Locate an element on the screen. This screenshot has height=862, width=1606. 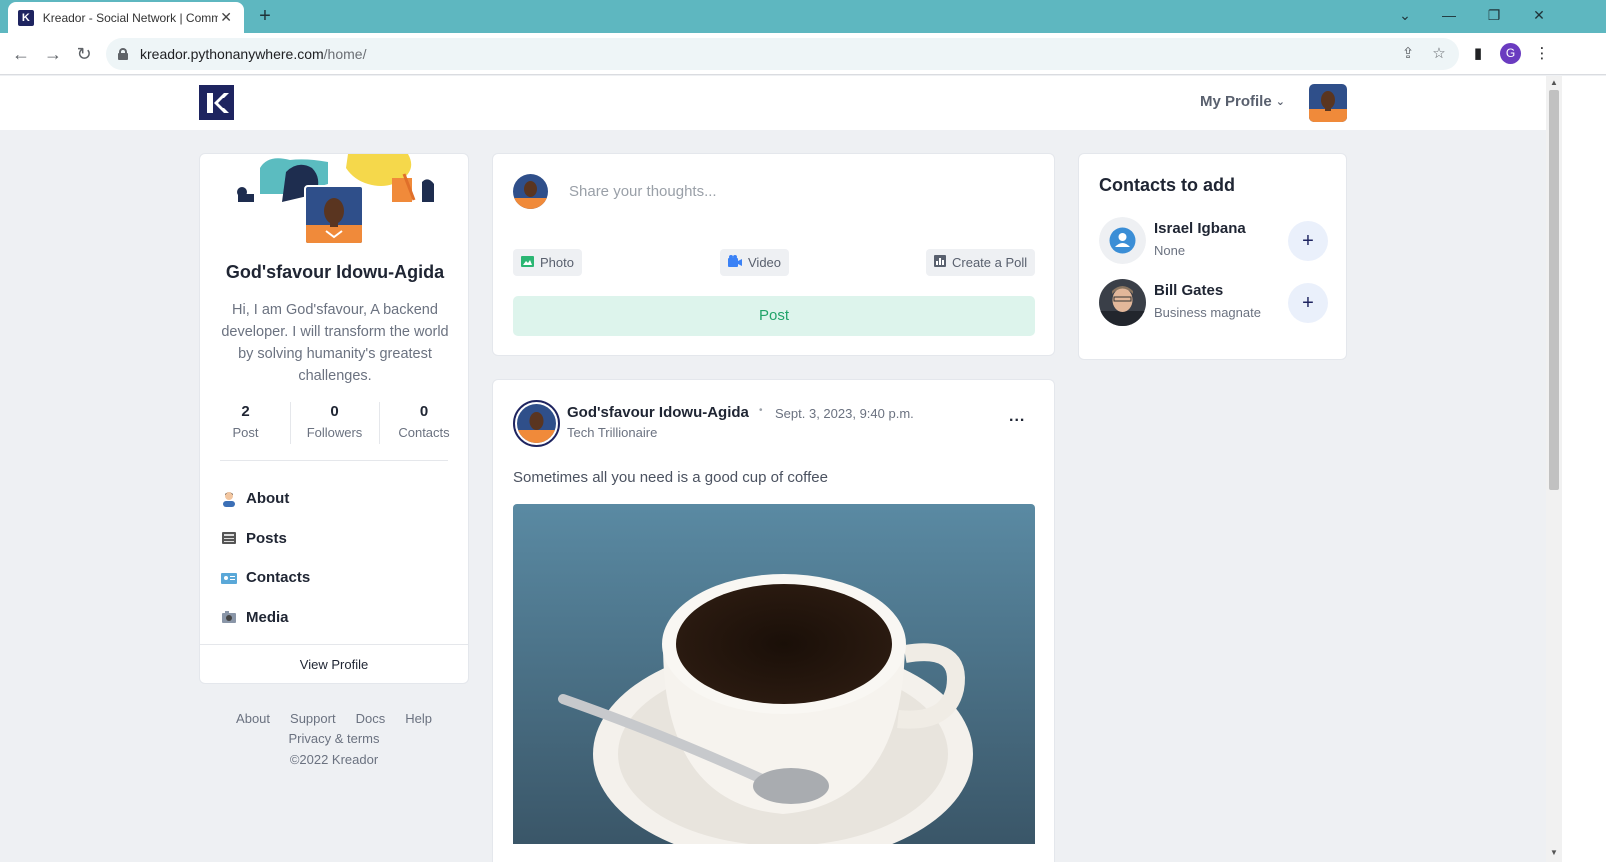
footer-link-about: About is located at coordinates (253, 718).